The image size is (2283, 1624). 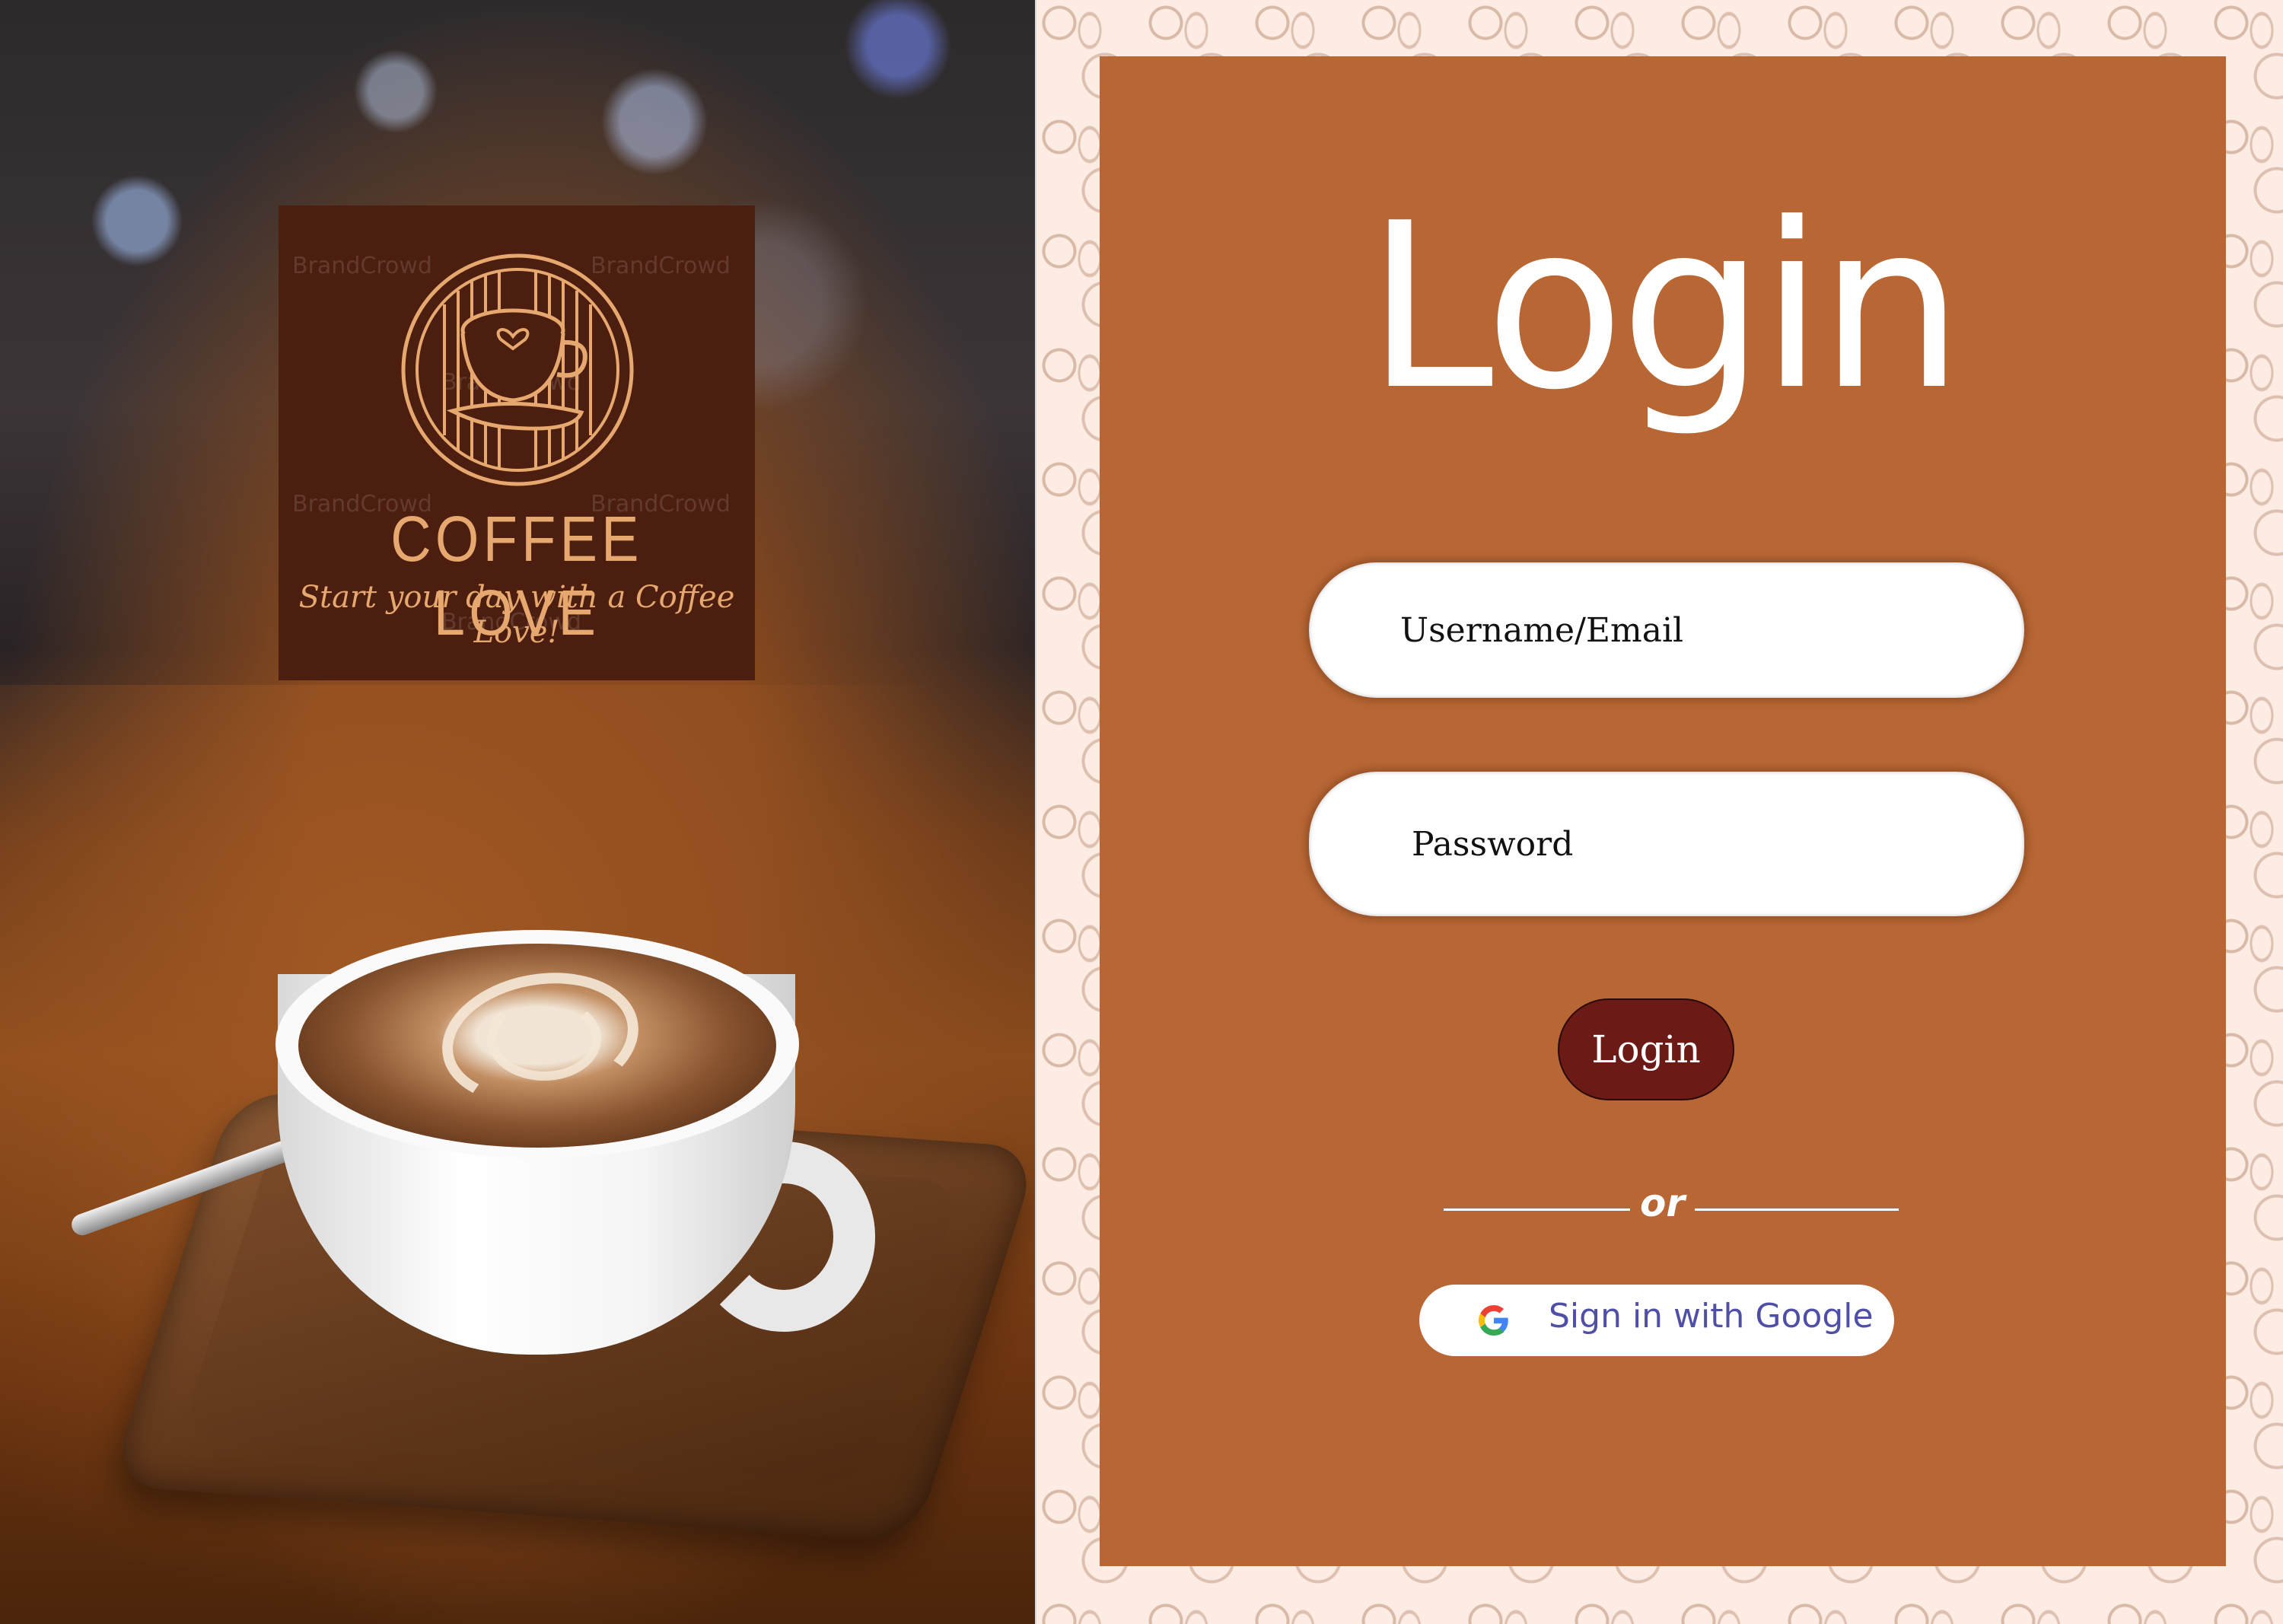 What do you see at coordinates (1537, 1209) in the screenshot?
I see `separator-line-left` at bounding box center [1537, 1209].